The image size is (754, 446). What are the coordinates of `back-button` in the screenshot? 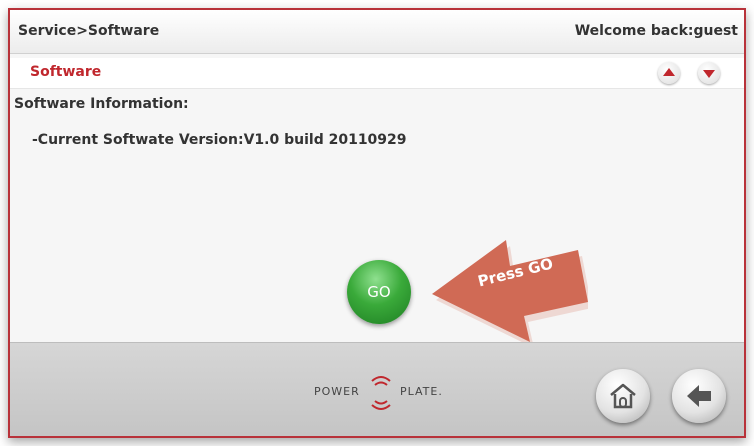 It's located at (699, 396).